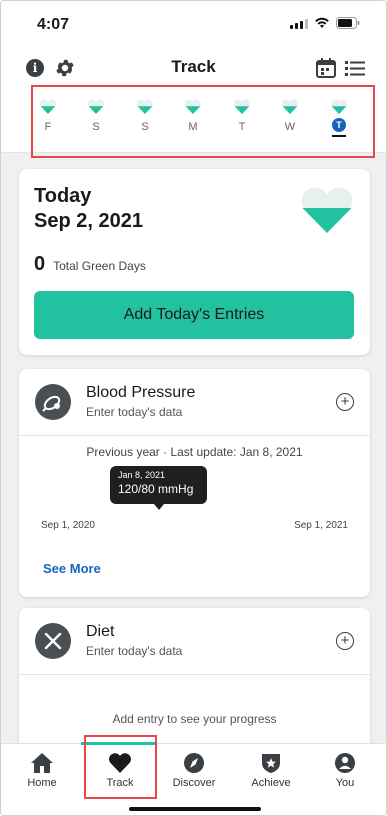 The width and height of the screenshot is (387, 816). I want to click on shield-star-icon, so click(271, 763).